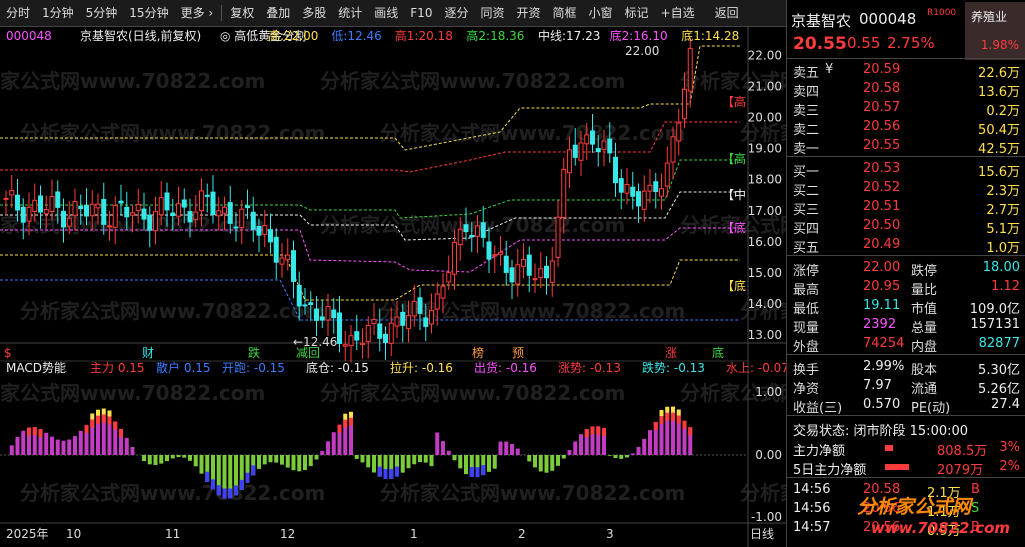  What do you see at coordinates (806, 347) in the screenshot?
I see `stat-label: 外盘` at bounding box center [806, 347].